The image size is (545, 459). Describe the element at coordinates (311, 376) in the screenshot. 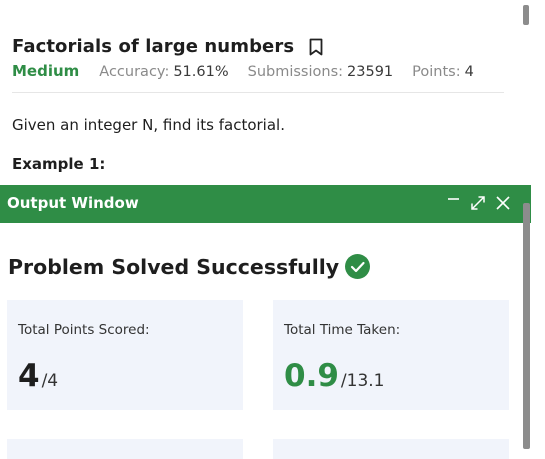

I see `time-taken-value: 0.9` at that location.